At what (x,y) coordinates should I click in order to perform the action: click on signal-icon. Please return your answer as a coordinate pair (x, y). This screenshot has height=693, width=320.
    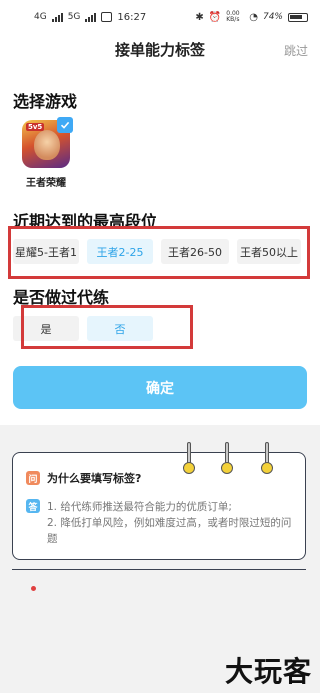
    Looking at the image, I should click on (57, 17).